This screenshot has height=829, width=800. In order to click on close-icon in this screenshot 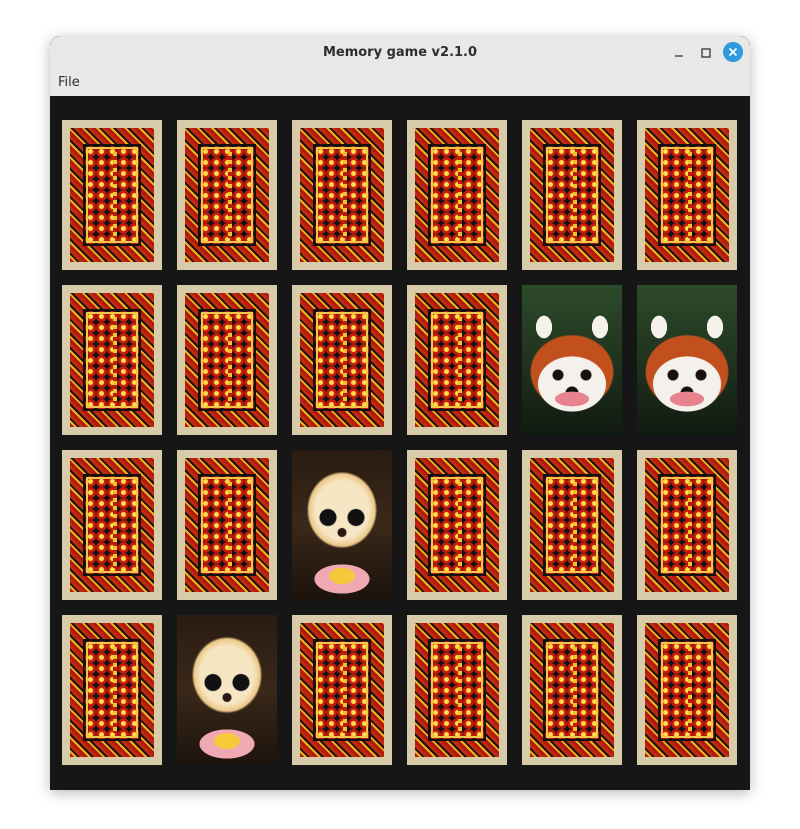, I will do `click(733, 52)`.